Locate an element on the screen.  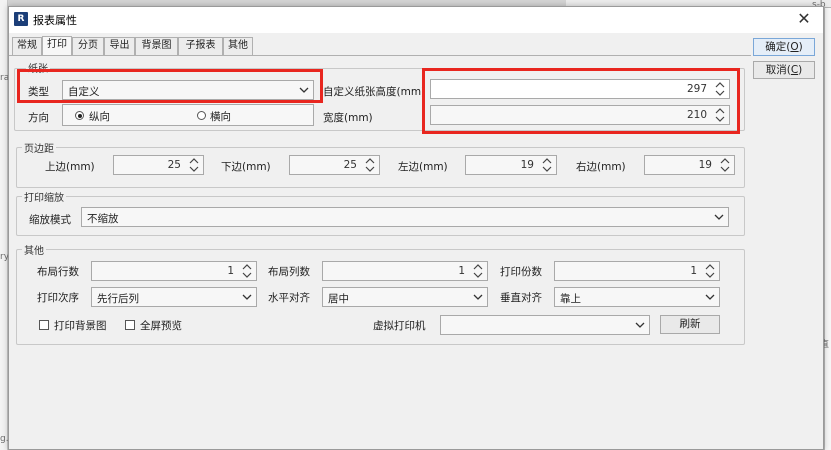
paper-type-select: 自定义 is located at coordinates (188, 90).